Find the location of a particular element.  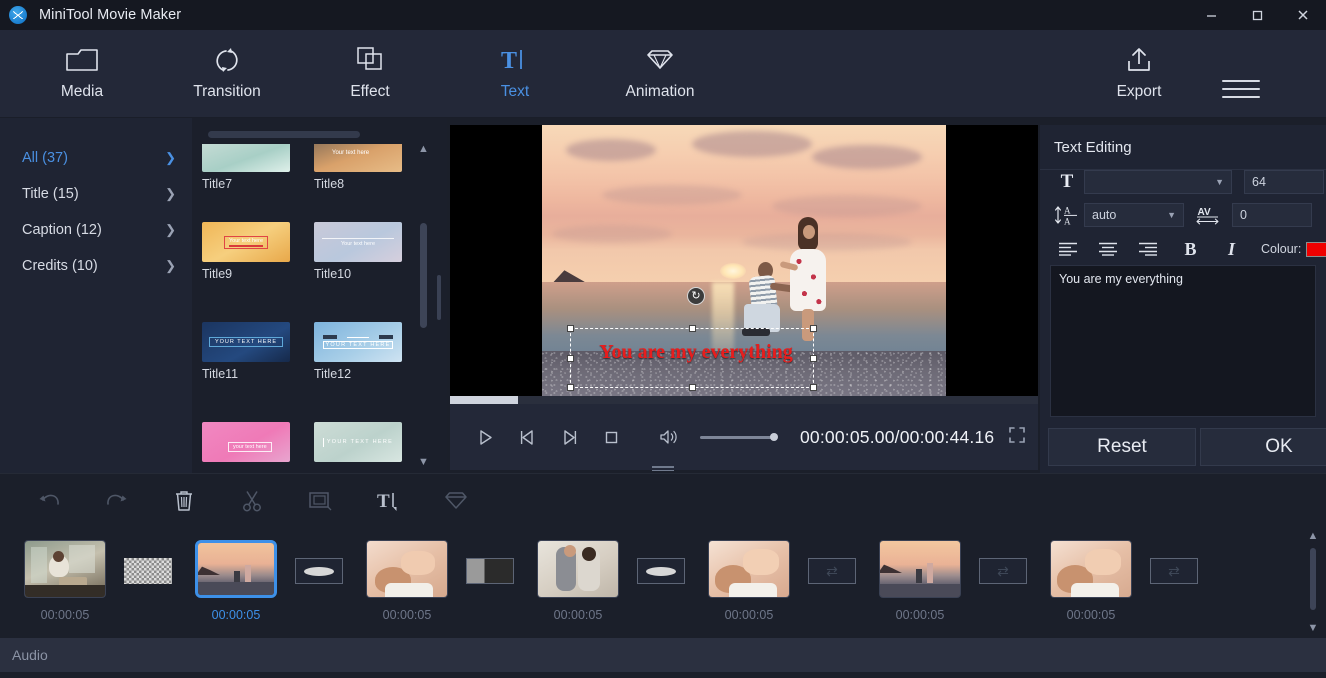

preview-progress-bar is located at coordinates (744, 400).